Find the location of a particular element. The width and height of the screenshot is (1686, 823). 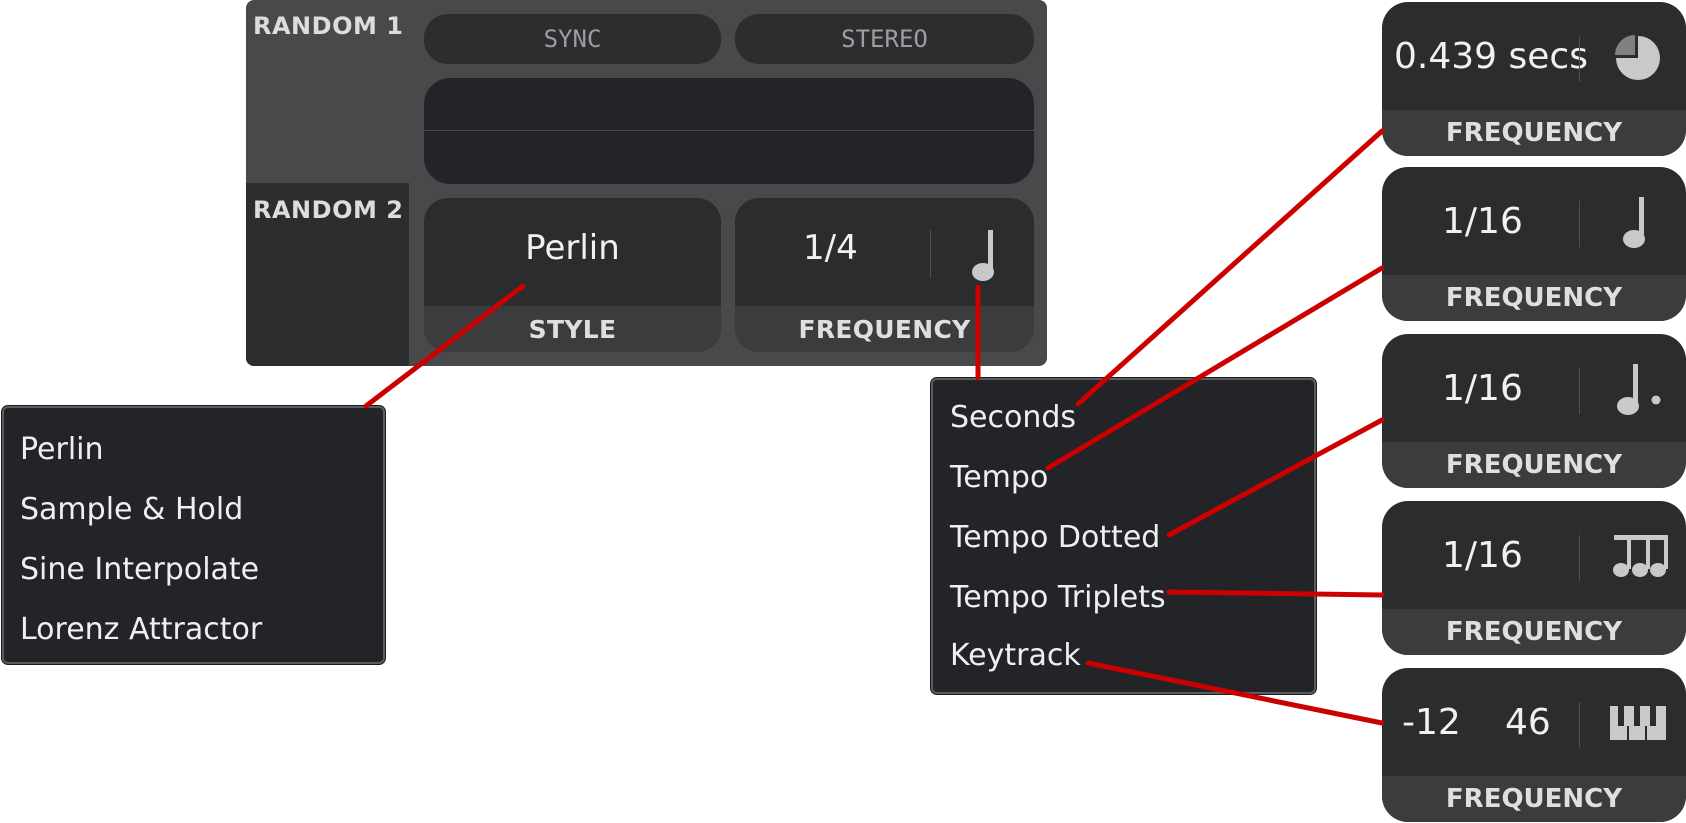

keytrack-tune-value: 46 is located at coordinates (1528, 722).